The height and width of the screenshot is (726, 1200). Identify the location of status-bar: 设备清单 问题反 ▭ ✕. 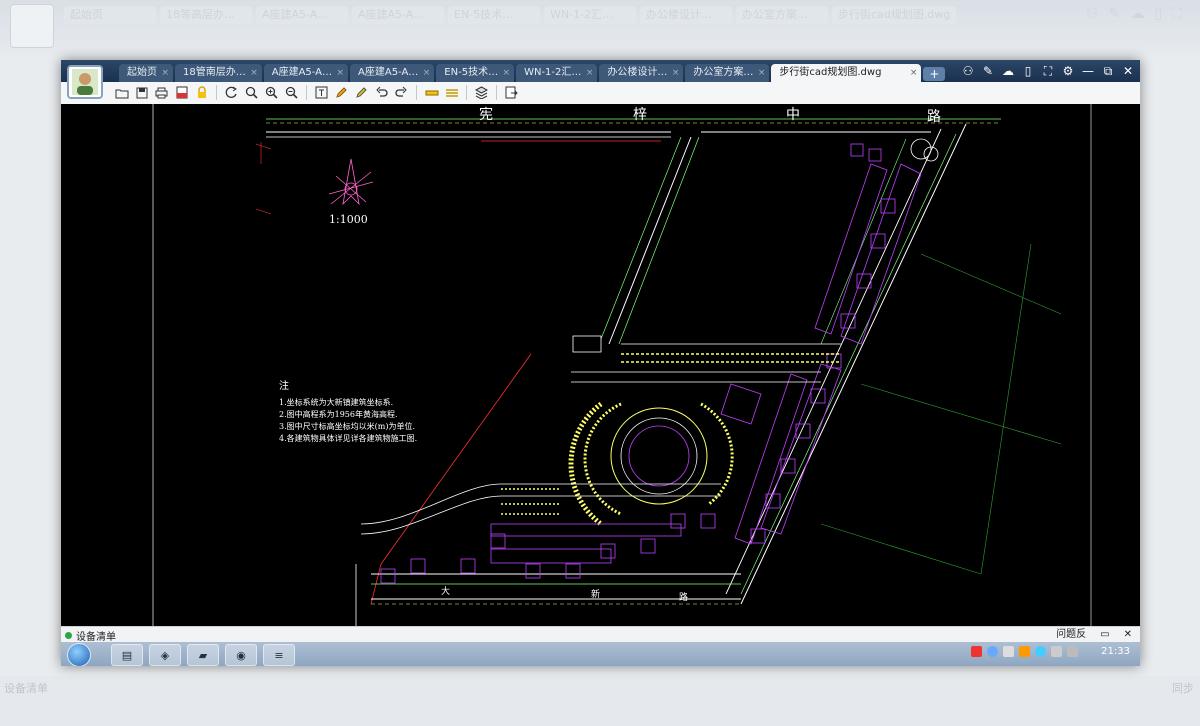
(600, 634).